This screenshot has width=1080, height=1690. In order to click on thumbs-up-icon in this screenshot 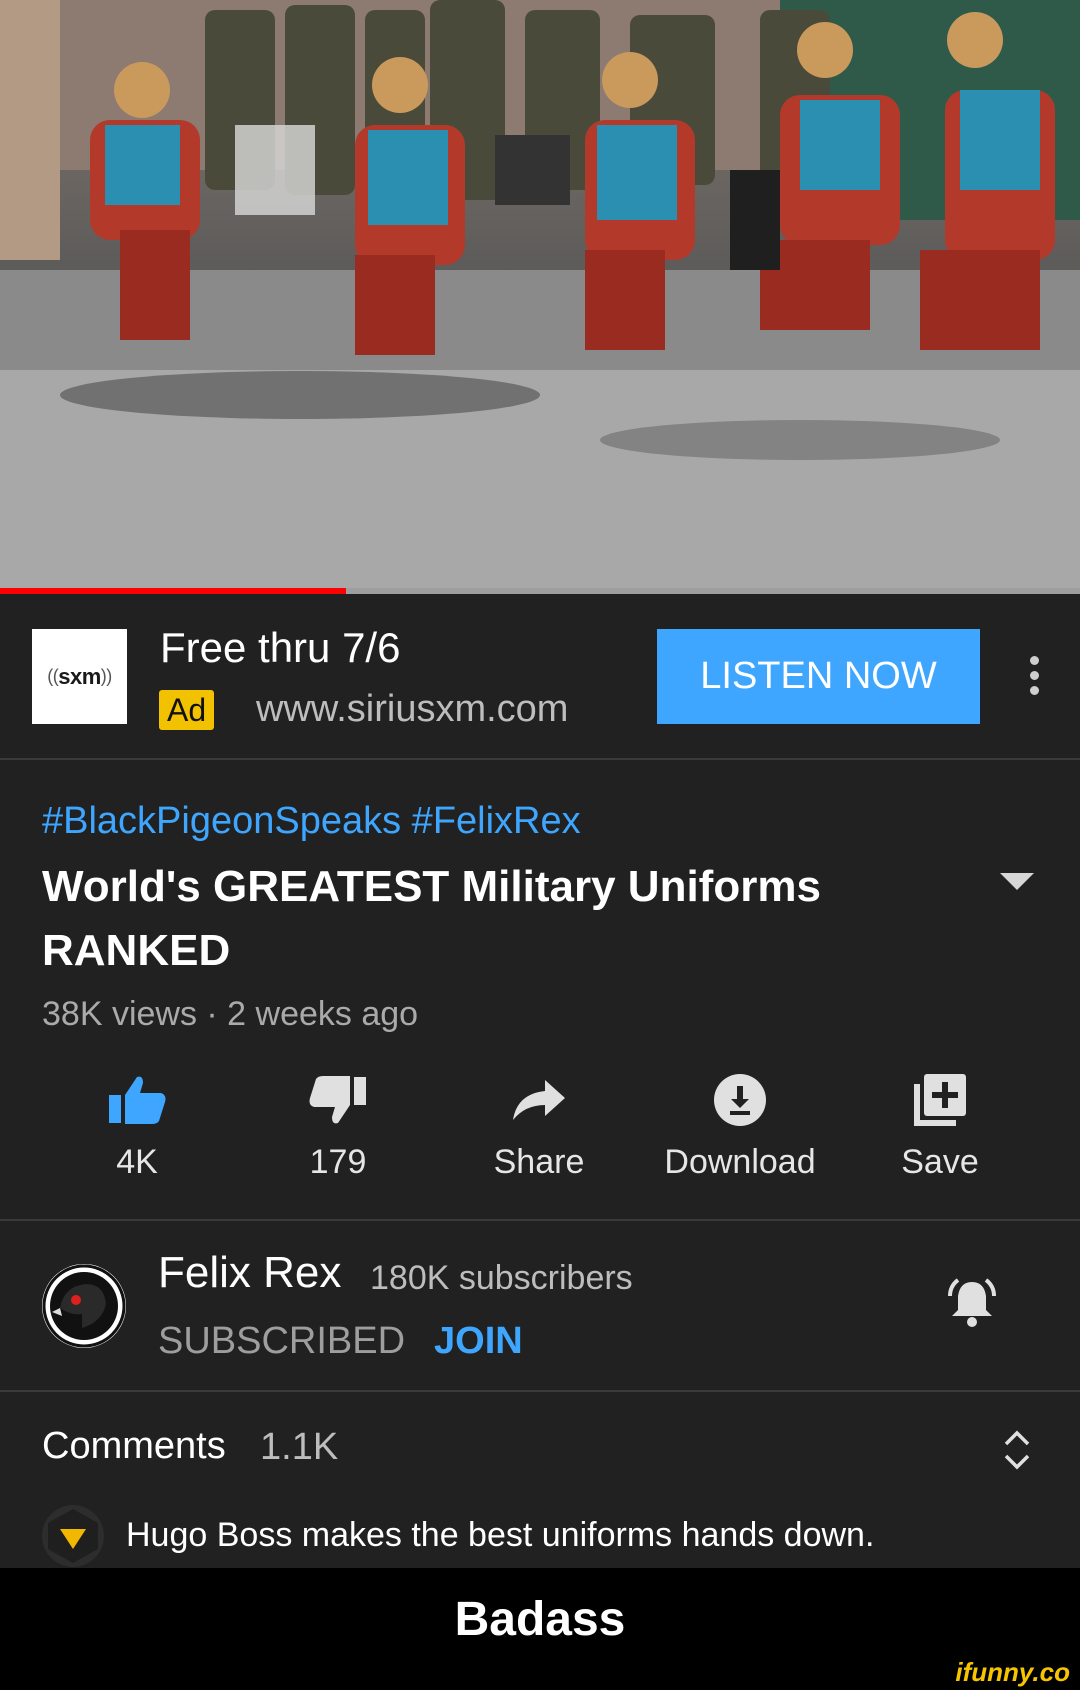, I will do `click(137, 1100)`.